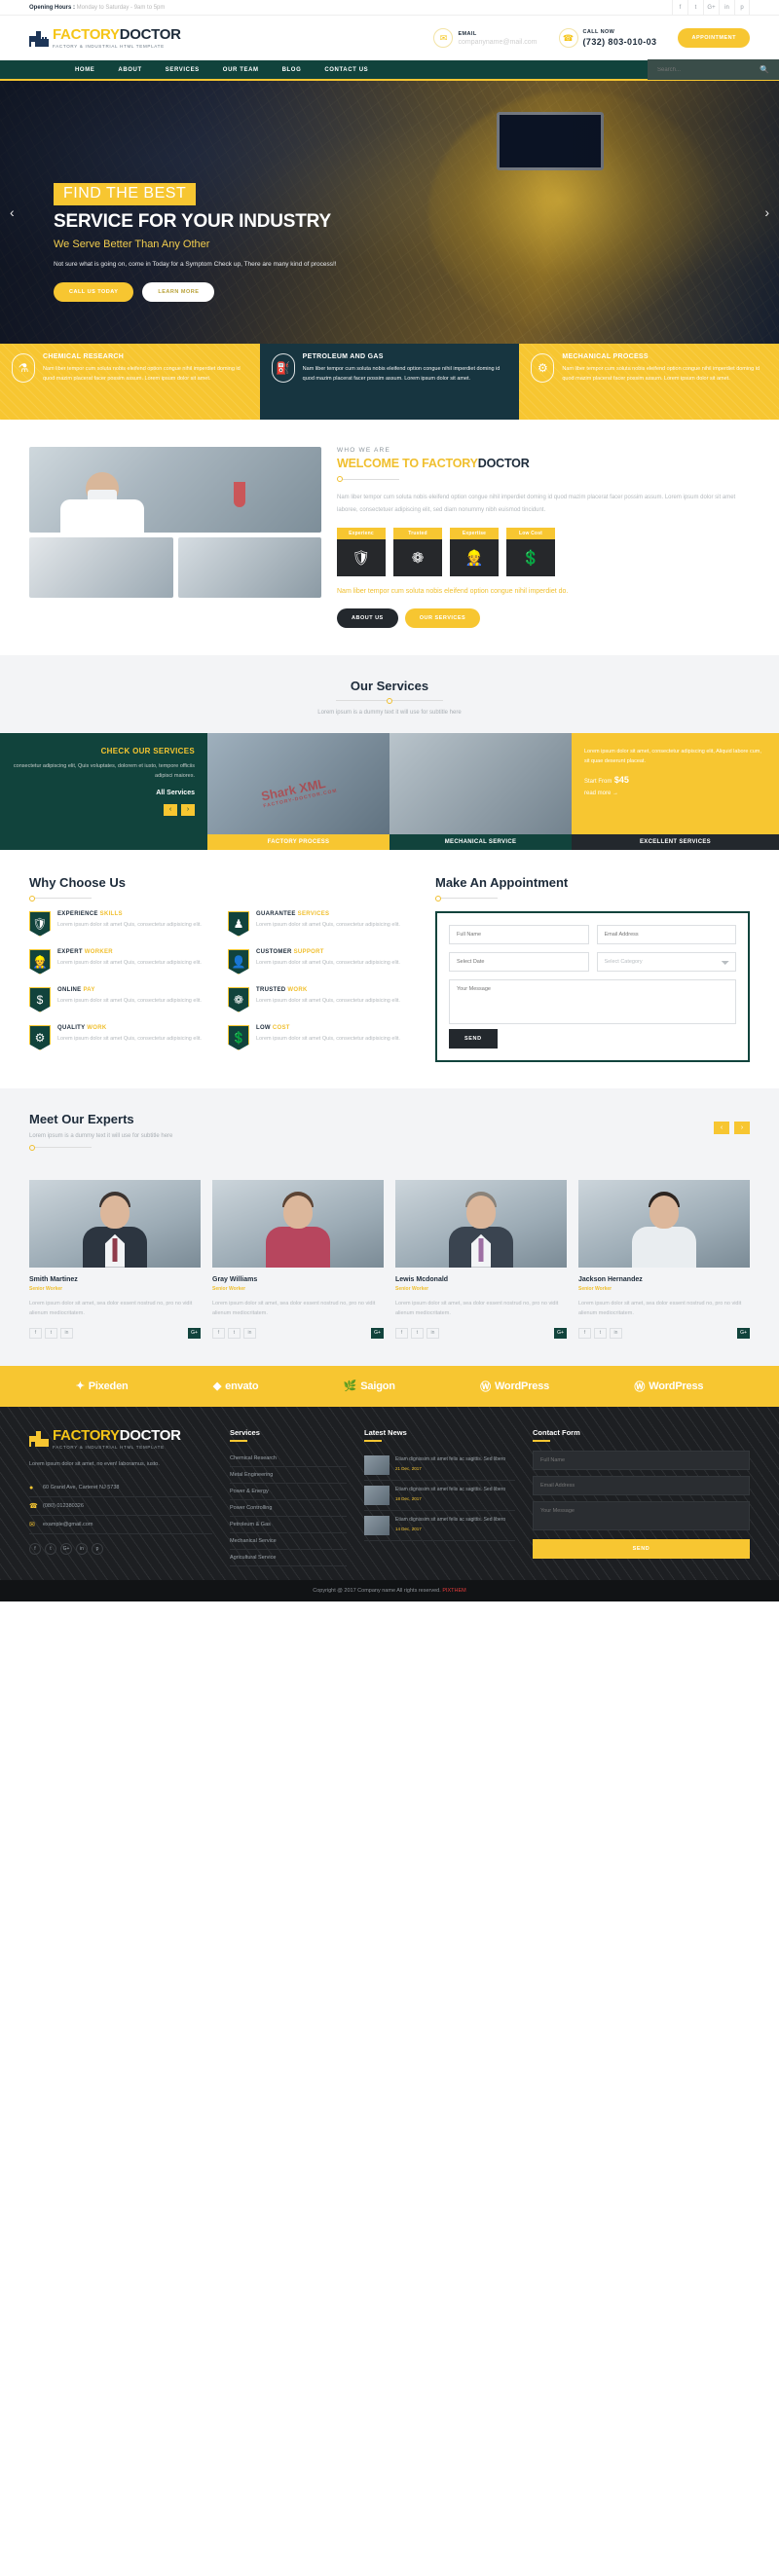 The height and width of the screenshot is (2576, 779). Describe the element at coordinates (236, 1386) in the screenshot. I see `brand-envato: ◆ envato` at that location.